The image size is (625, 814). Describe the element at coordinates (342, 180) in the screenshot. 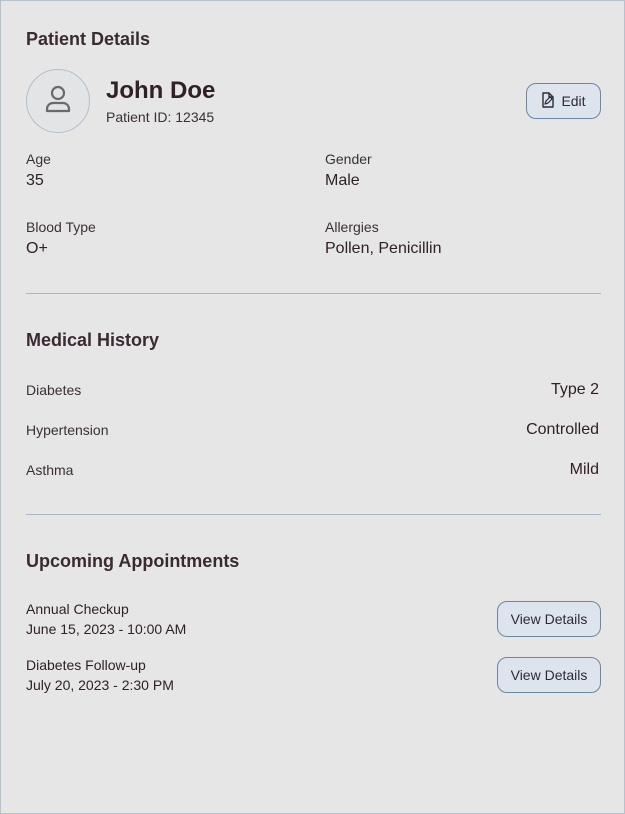

I see `gender-value: Male` at that location.